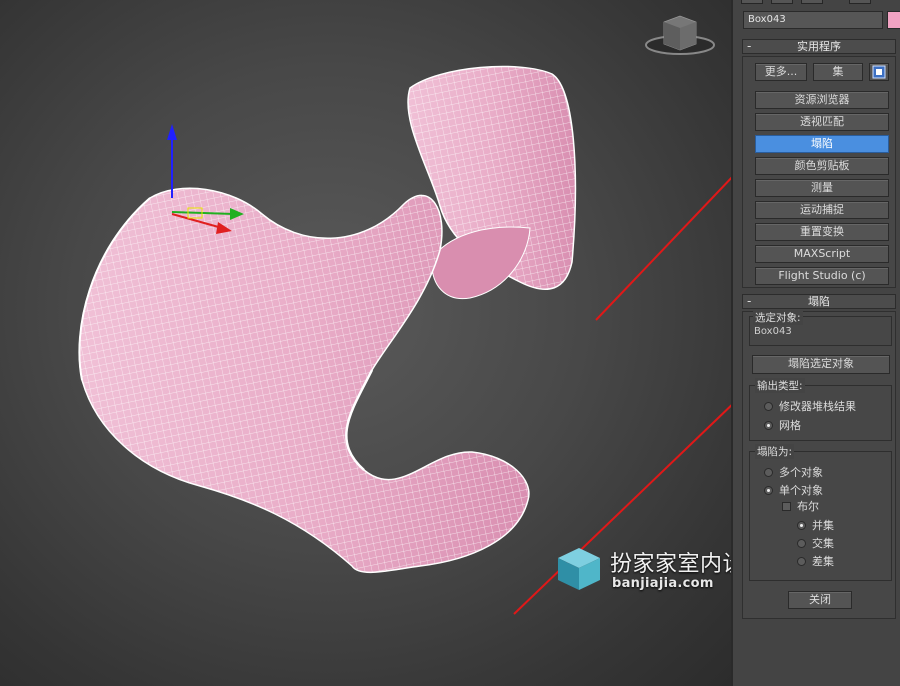 This screenshot has width=900, height=686. I want to click on object-color-swatch, so click(893, 20).